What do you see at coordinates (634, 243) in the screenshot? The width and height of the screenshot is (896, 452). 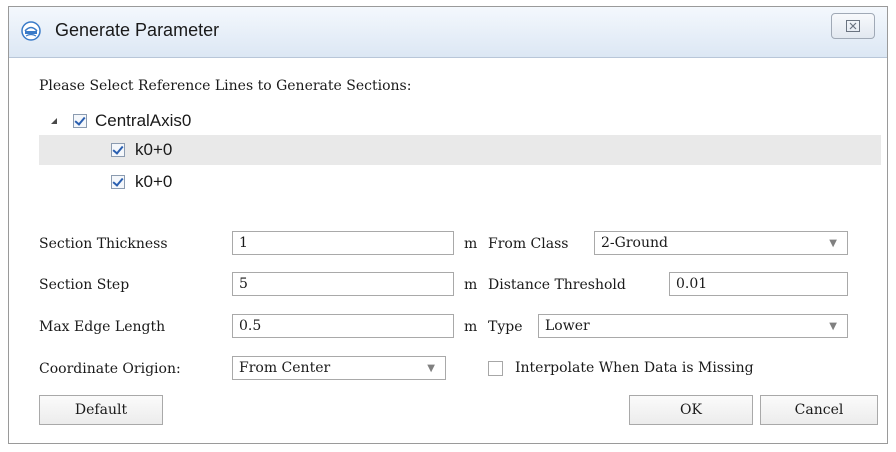 I see `from-class-value: 2-Ground` at bounding box center [634, 243].